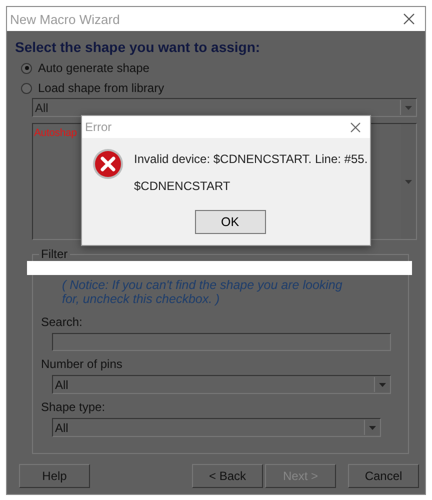 The width and height of the screenshot is (432, 500). I want to click on error-detail: $CDNENCSTART, so click(183, 186).